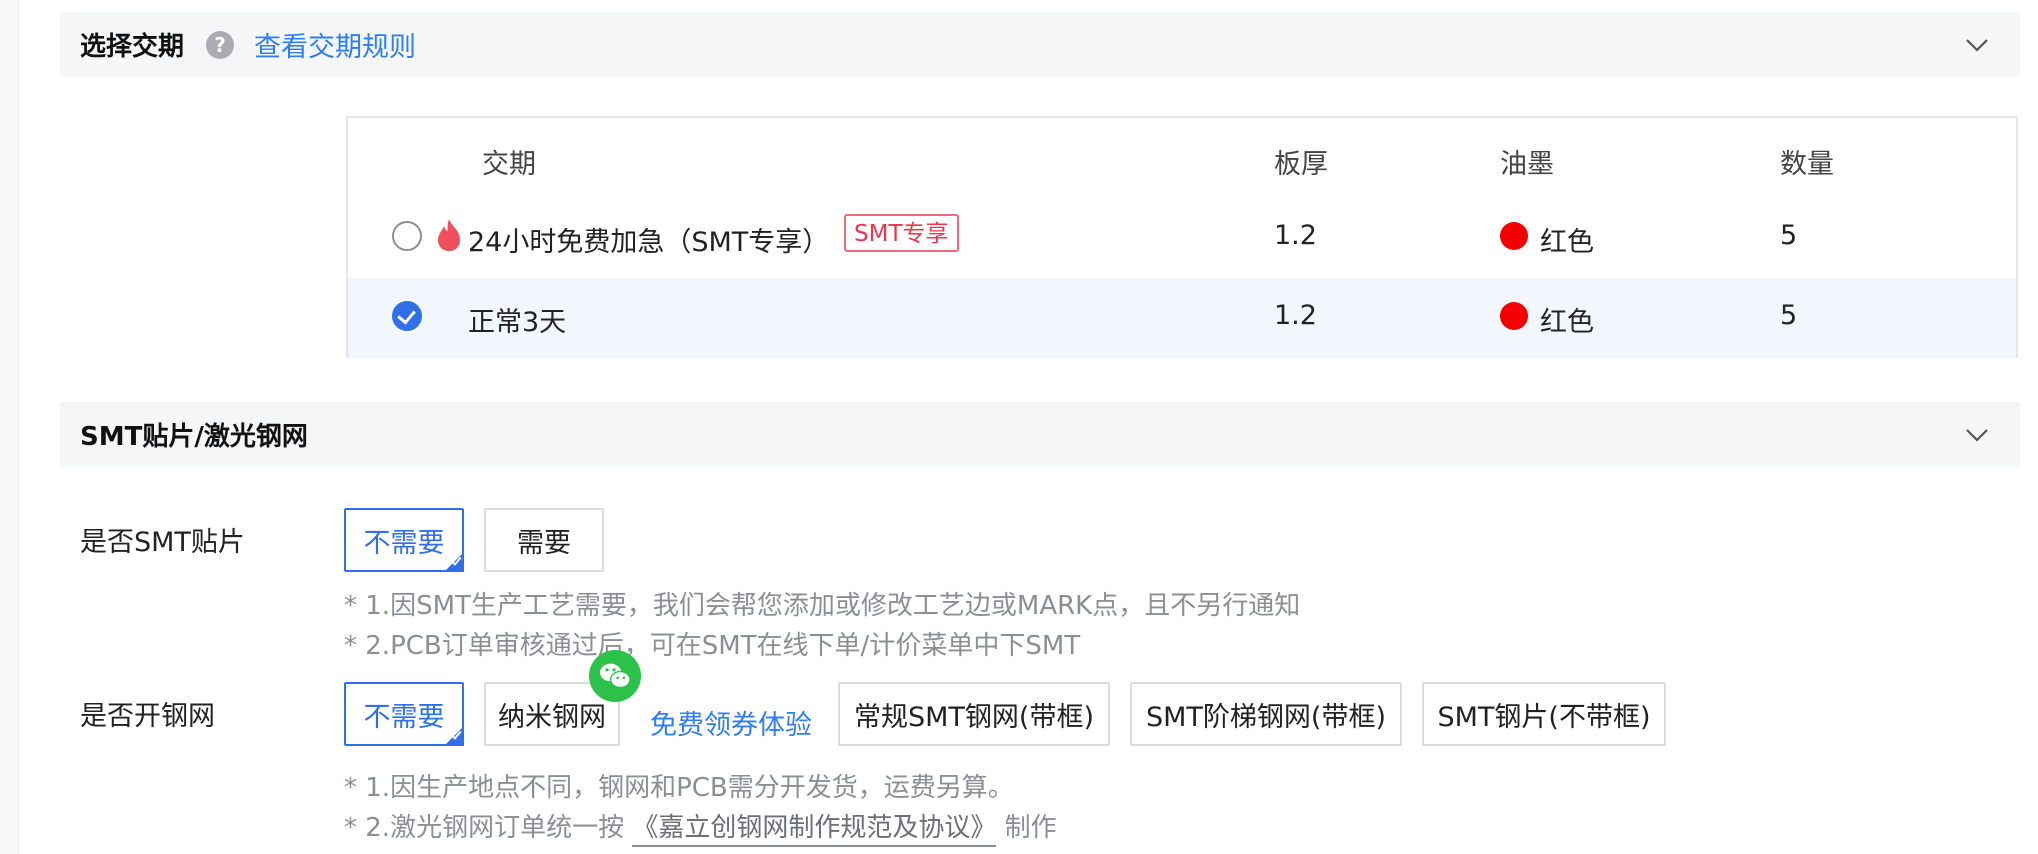  I want to click on section-title: 选择交期, so click(132, 47).